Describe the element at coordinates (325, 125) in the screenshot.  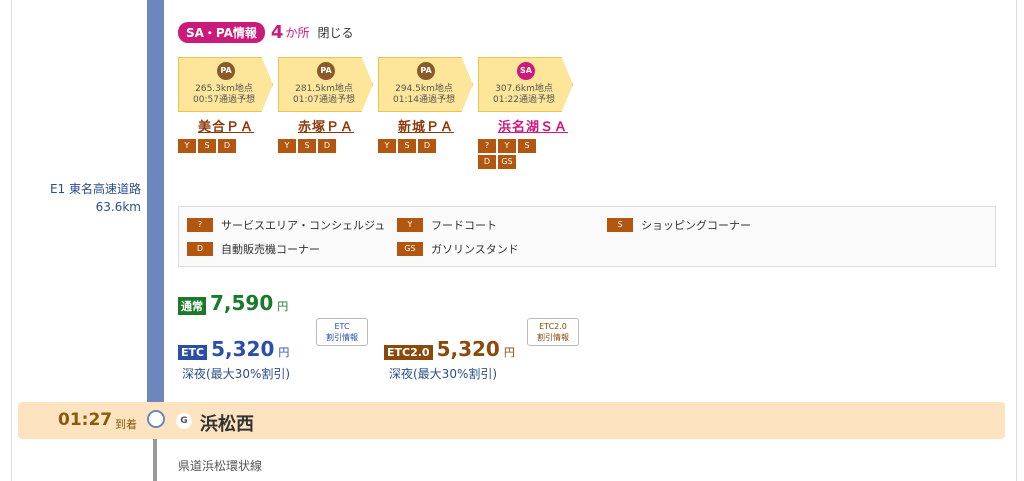
I see `stop-name-link: 赤塚ＰＡ` at that location.